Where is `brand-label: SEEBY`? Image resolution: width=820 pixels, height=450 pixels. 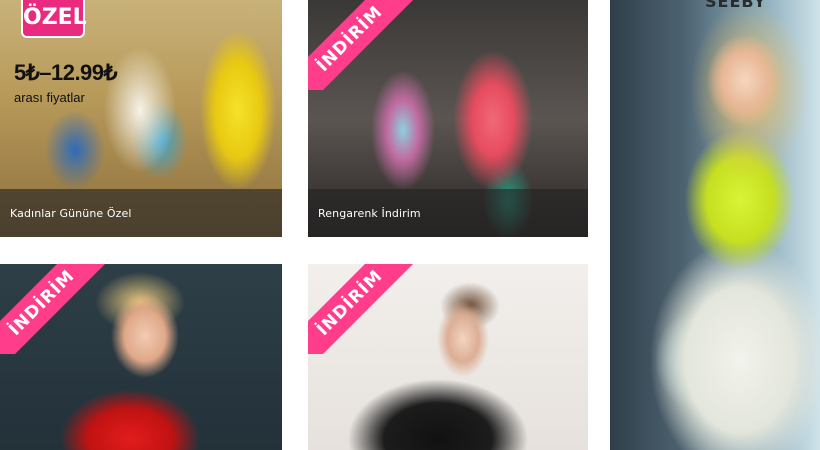 brand-label: SEEBY is located at coordinates (736, 5).